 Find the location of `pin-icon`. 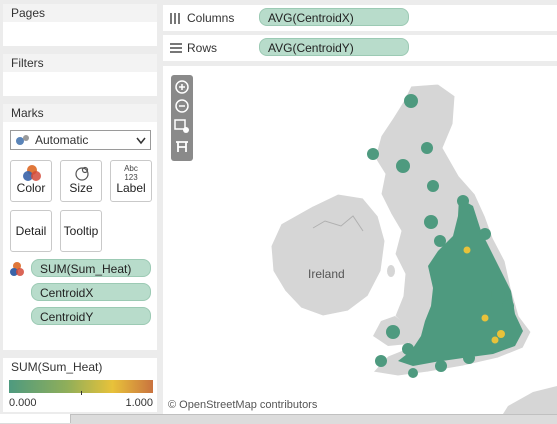

pin-icon is located at coordinates (182, 147).